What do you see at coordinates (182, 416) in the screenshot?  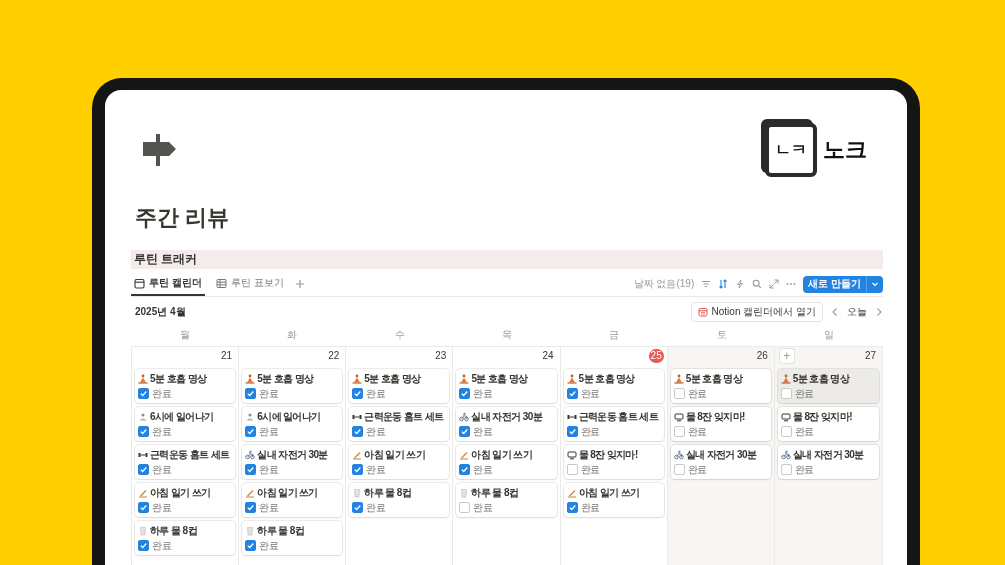 I see `event-title: 6시에 일어나기` at bounding box center [182, 416].